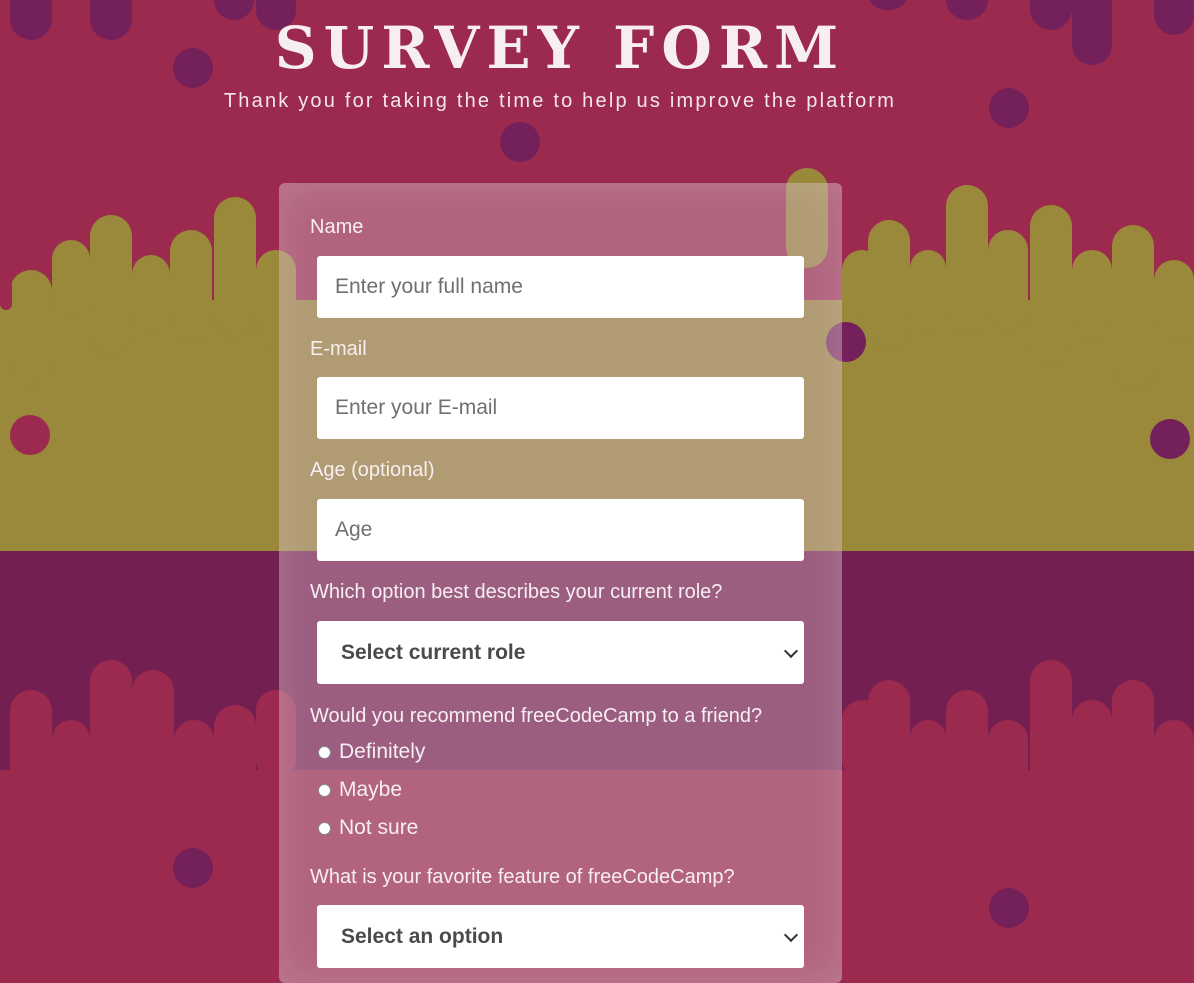 Image resolution: width=1194 pixels, height=983 pixels. What do you see at coordinates (560, 287) in the screenshot?
I see `name-input` at bounding box center [560, 287].